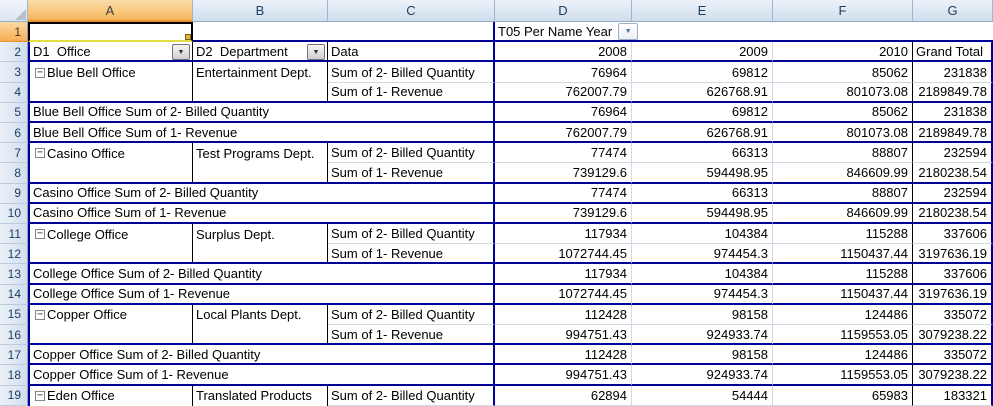 The image size is (993, 406). I want to click on cell-b4, so click(260, 92).